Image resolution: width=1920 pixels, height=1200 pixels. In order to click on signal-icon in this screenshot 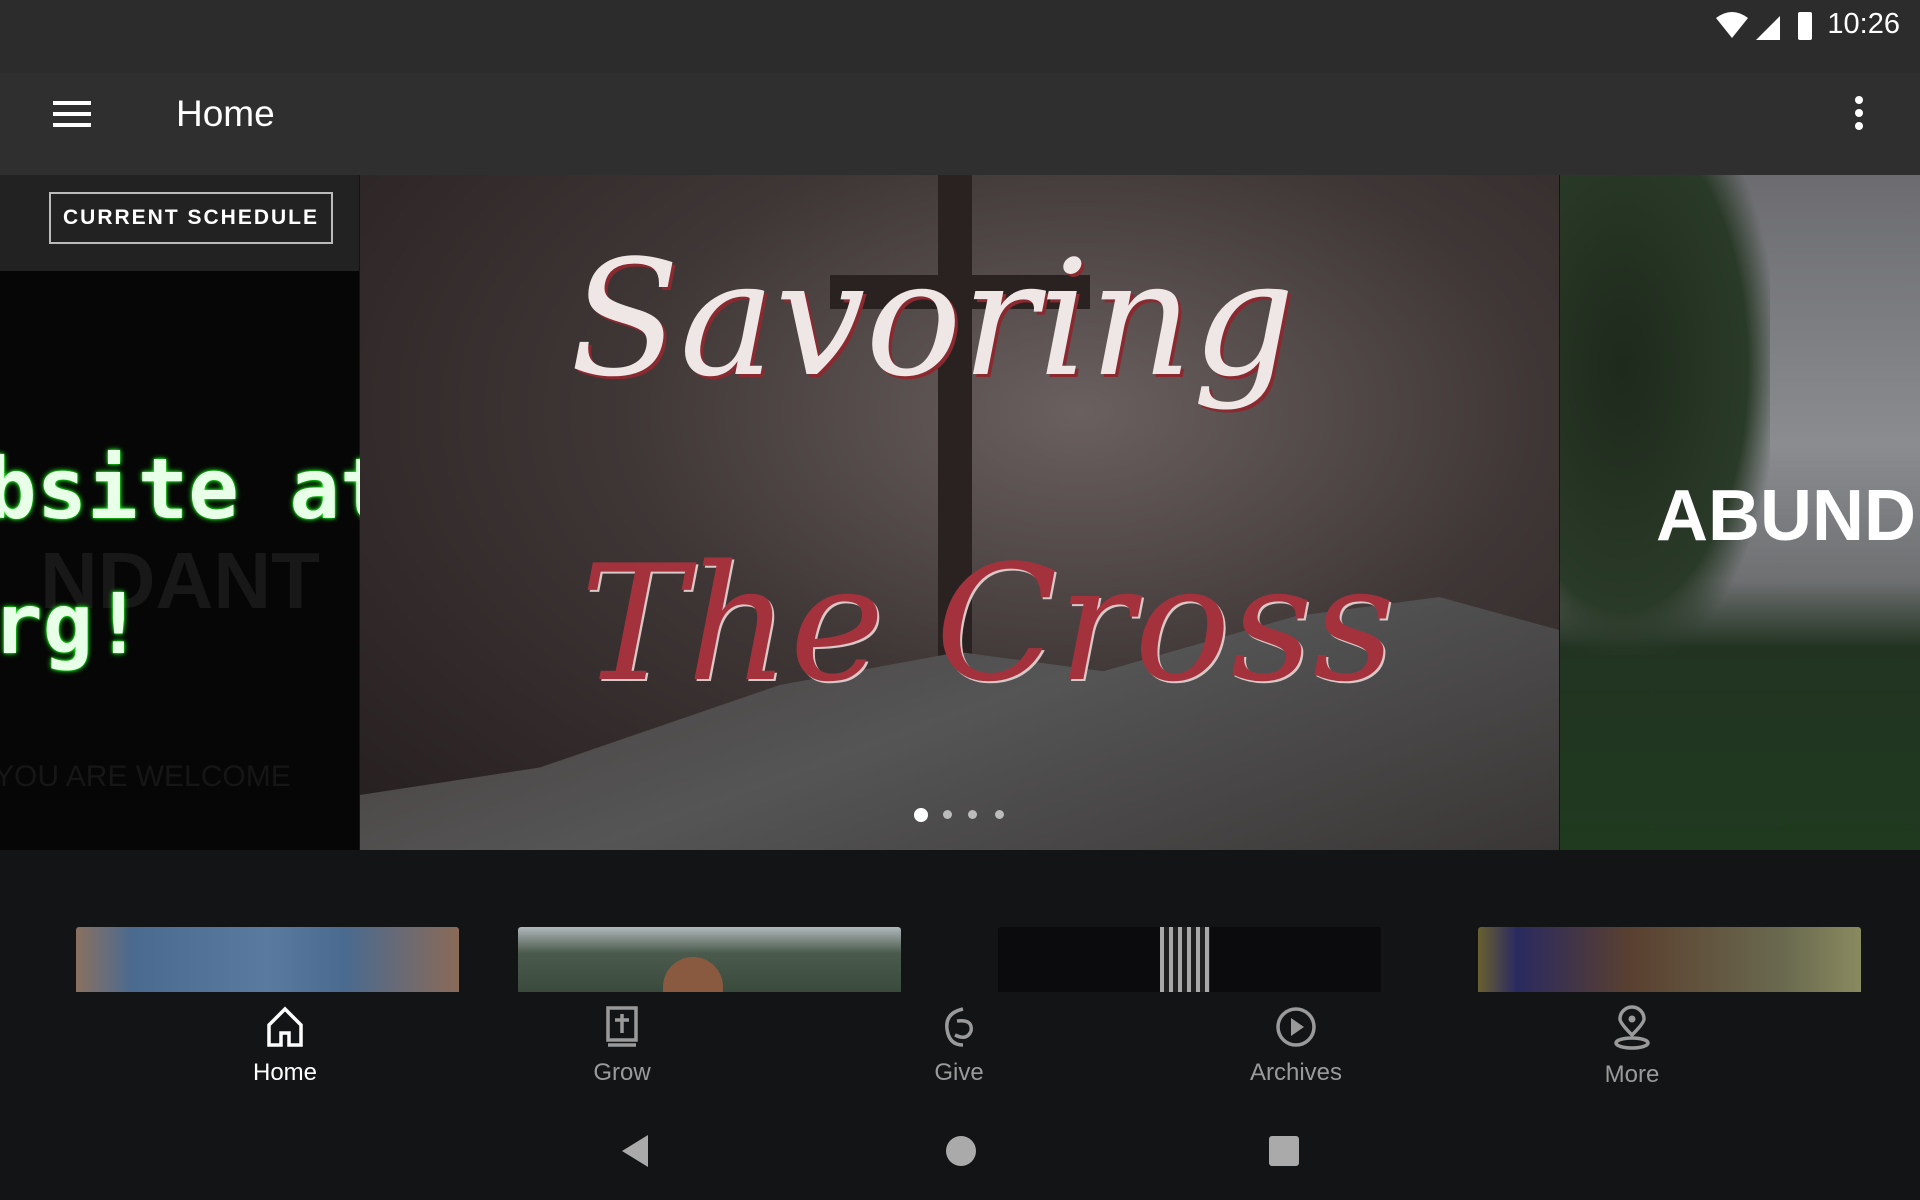, I will do `click(1768, 28)`.